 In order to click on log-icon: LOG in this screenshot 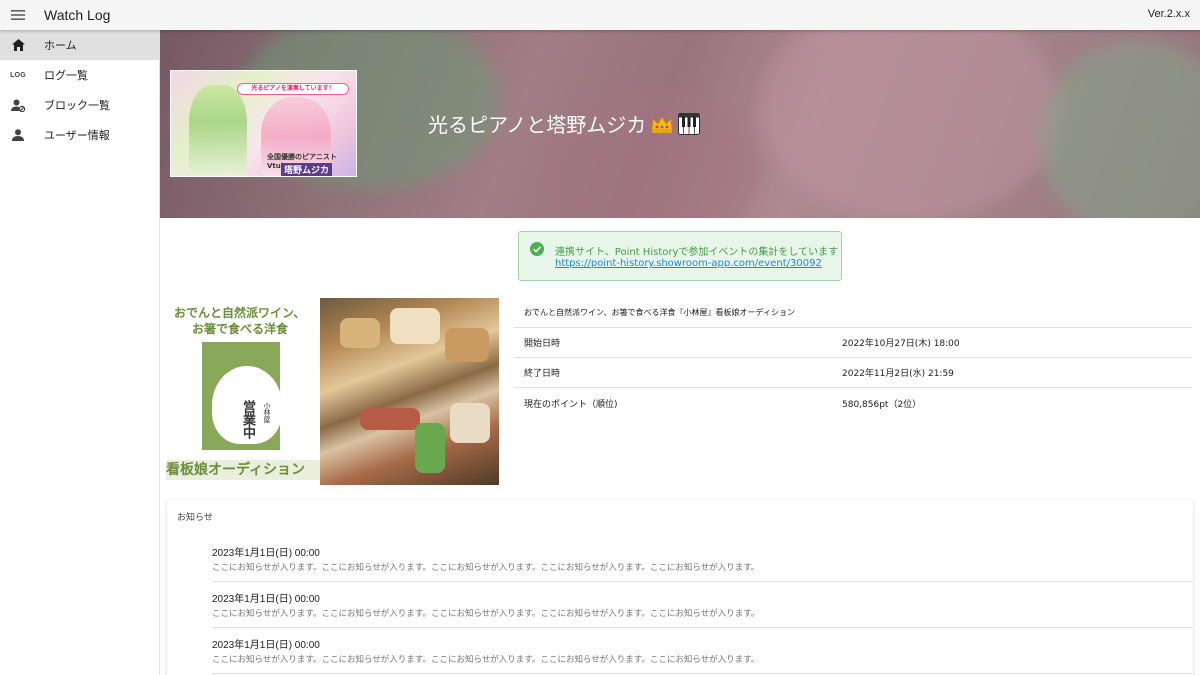, I will do `click(18, 75)`.